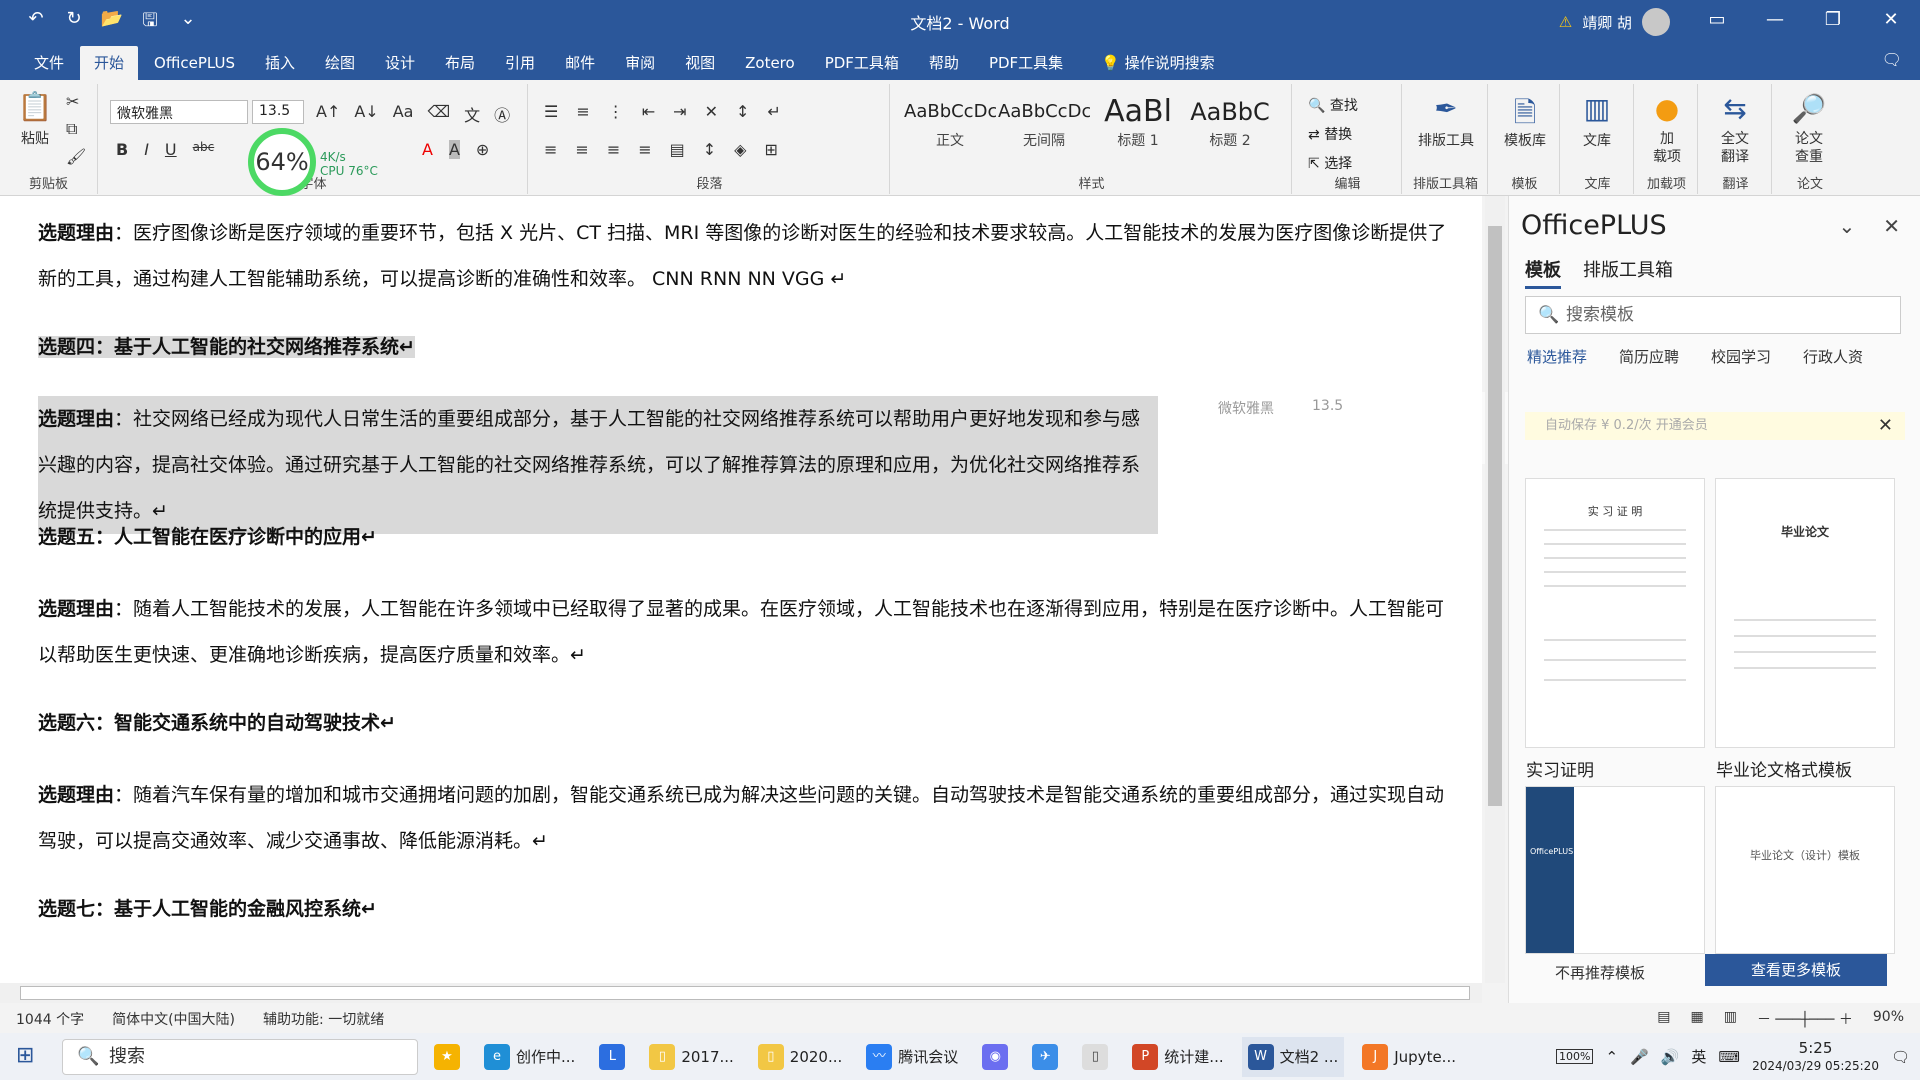 The image size is (1920, 1080). What do you see at coordinates (472, 114) in the screenshot?
I see `phonetic-icon: 文` at bounding box center [472, 114].